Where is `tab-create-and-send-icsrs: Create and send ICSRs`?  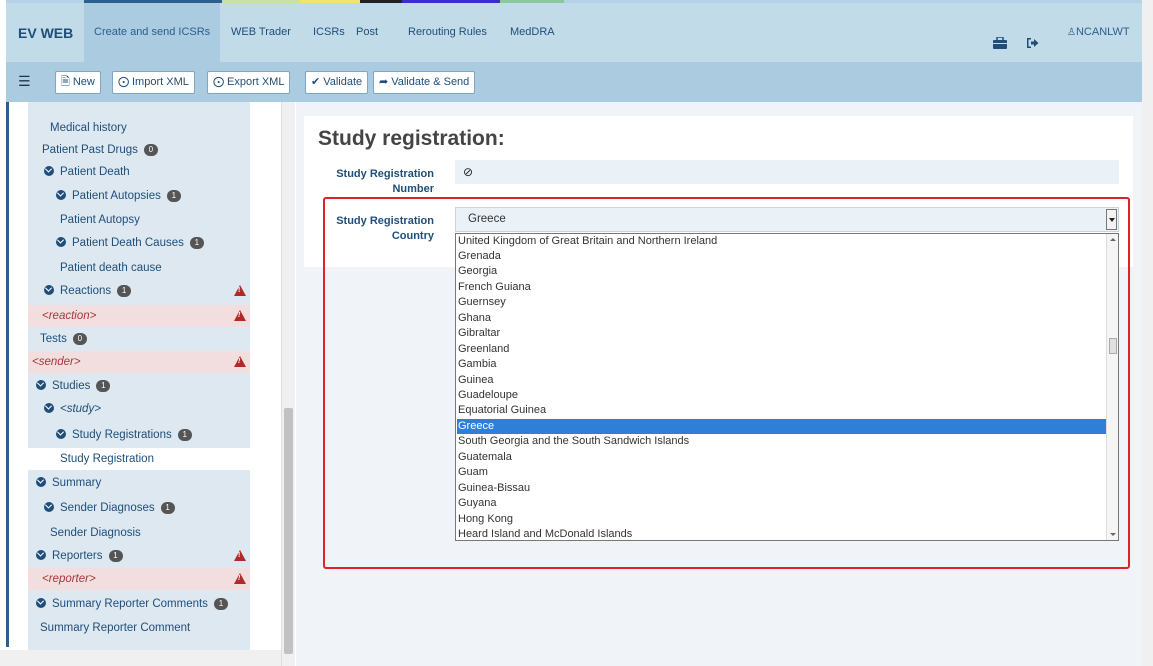 tab-create-and-send-icsrs: Create and send ICSRs is located at coordinates (152, 32).